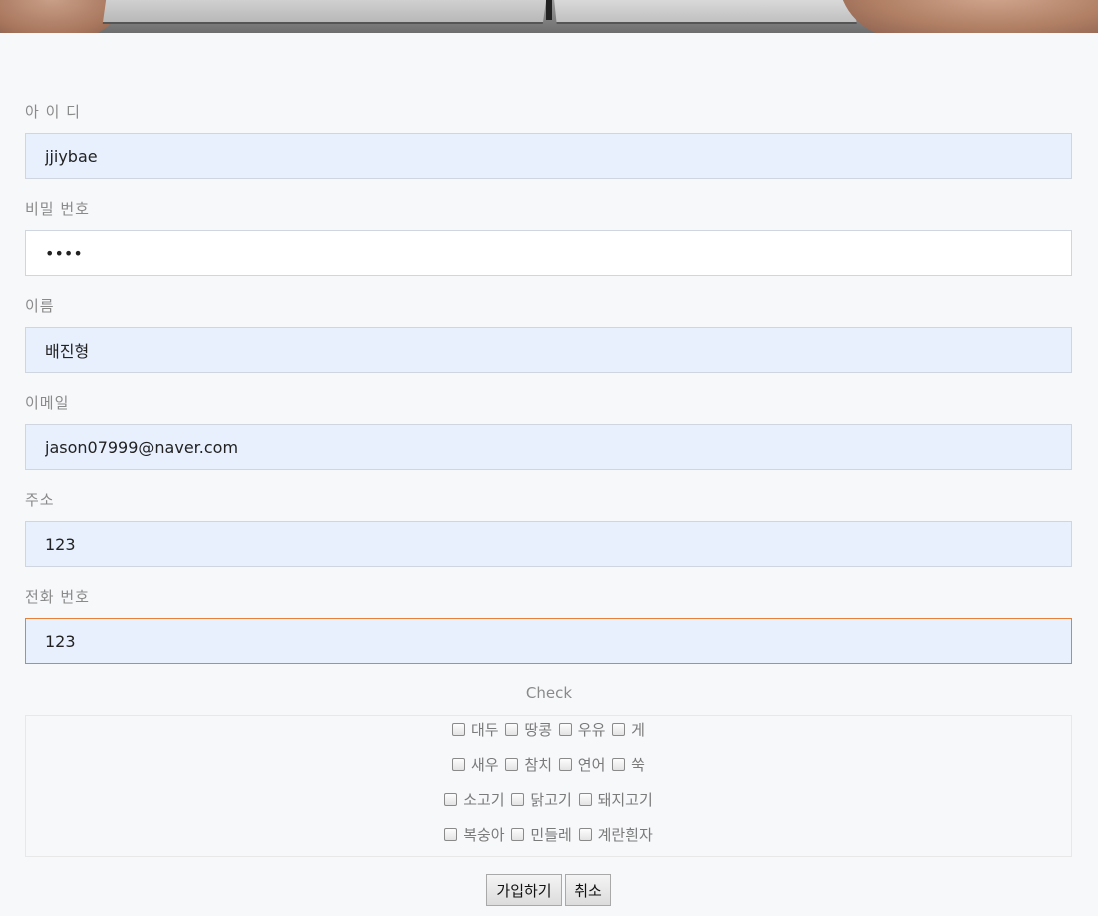 Image resolution: width=1098 pixels, height=916 pixels. I want to click on id-label: 아 이 디, so click(53, 112).